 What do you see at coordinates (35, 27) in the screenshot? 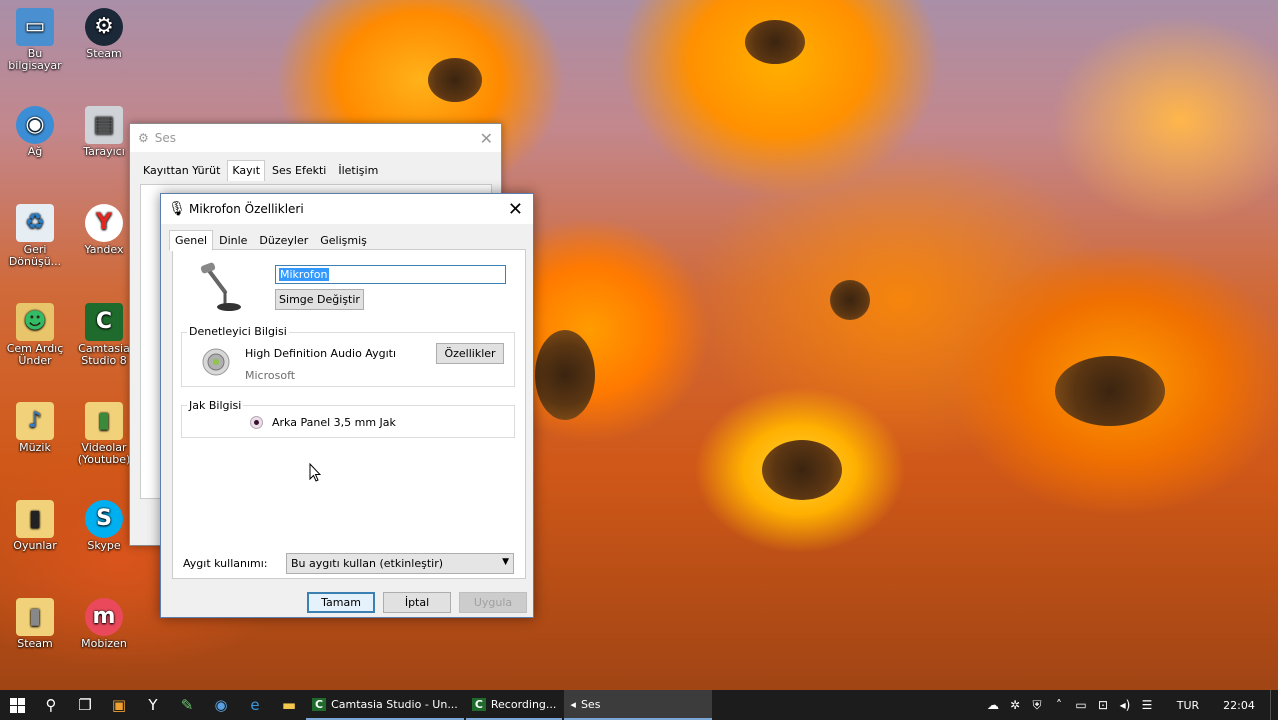
I see `computer-icon: ▭` at bounding box center [35, 27].